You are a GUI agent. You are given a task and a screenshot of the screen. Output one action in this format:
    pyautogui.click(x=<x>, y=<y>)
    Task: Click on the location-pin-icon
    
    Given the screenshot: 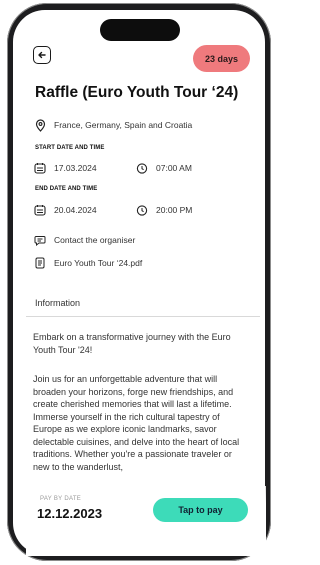 What is the action you would take?
    pyautogui.click(x=40, y=125)
    